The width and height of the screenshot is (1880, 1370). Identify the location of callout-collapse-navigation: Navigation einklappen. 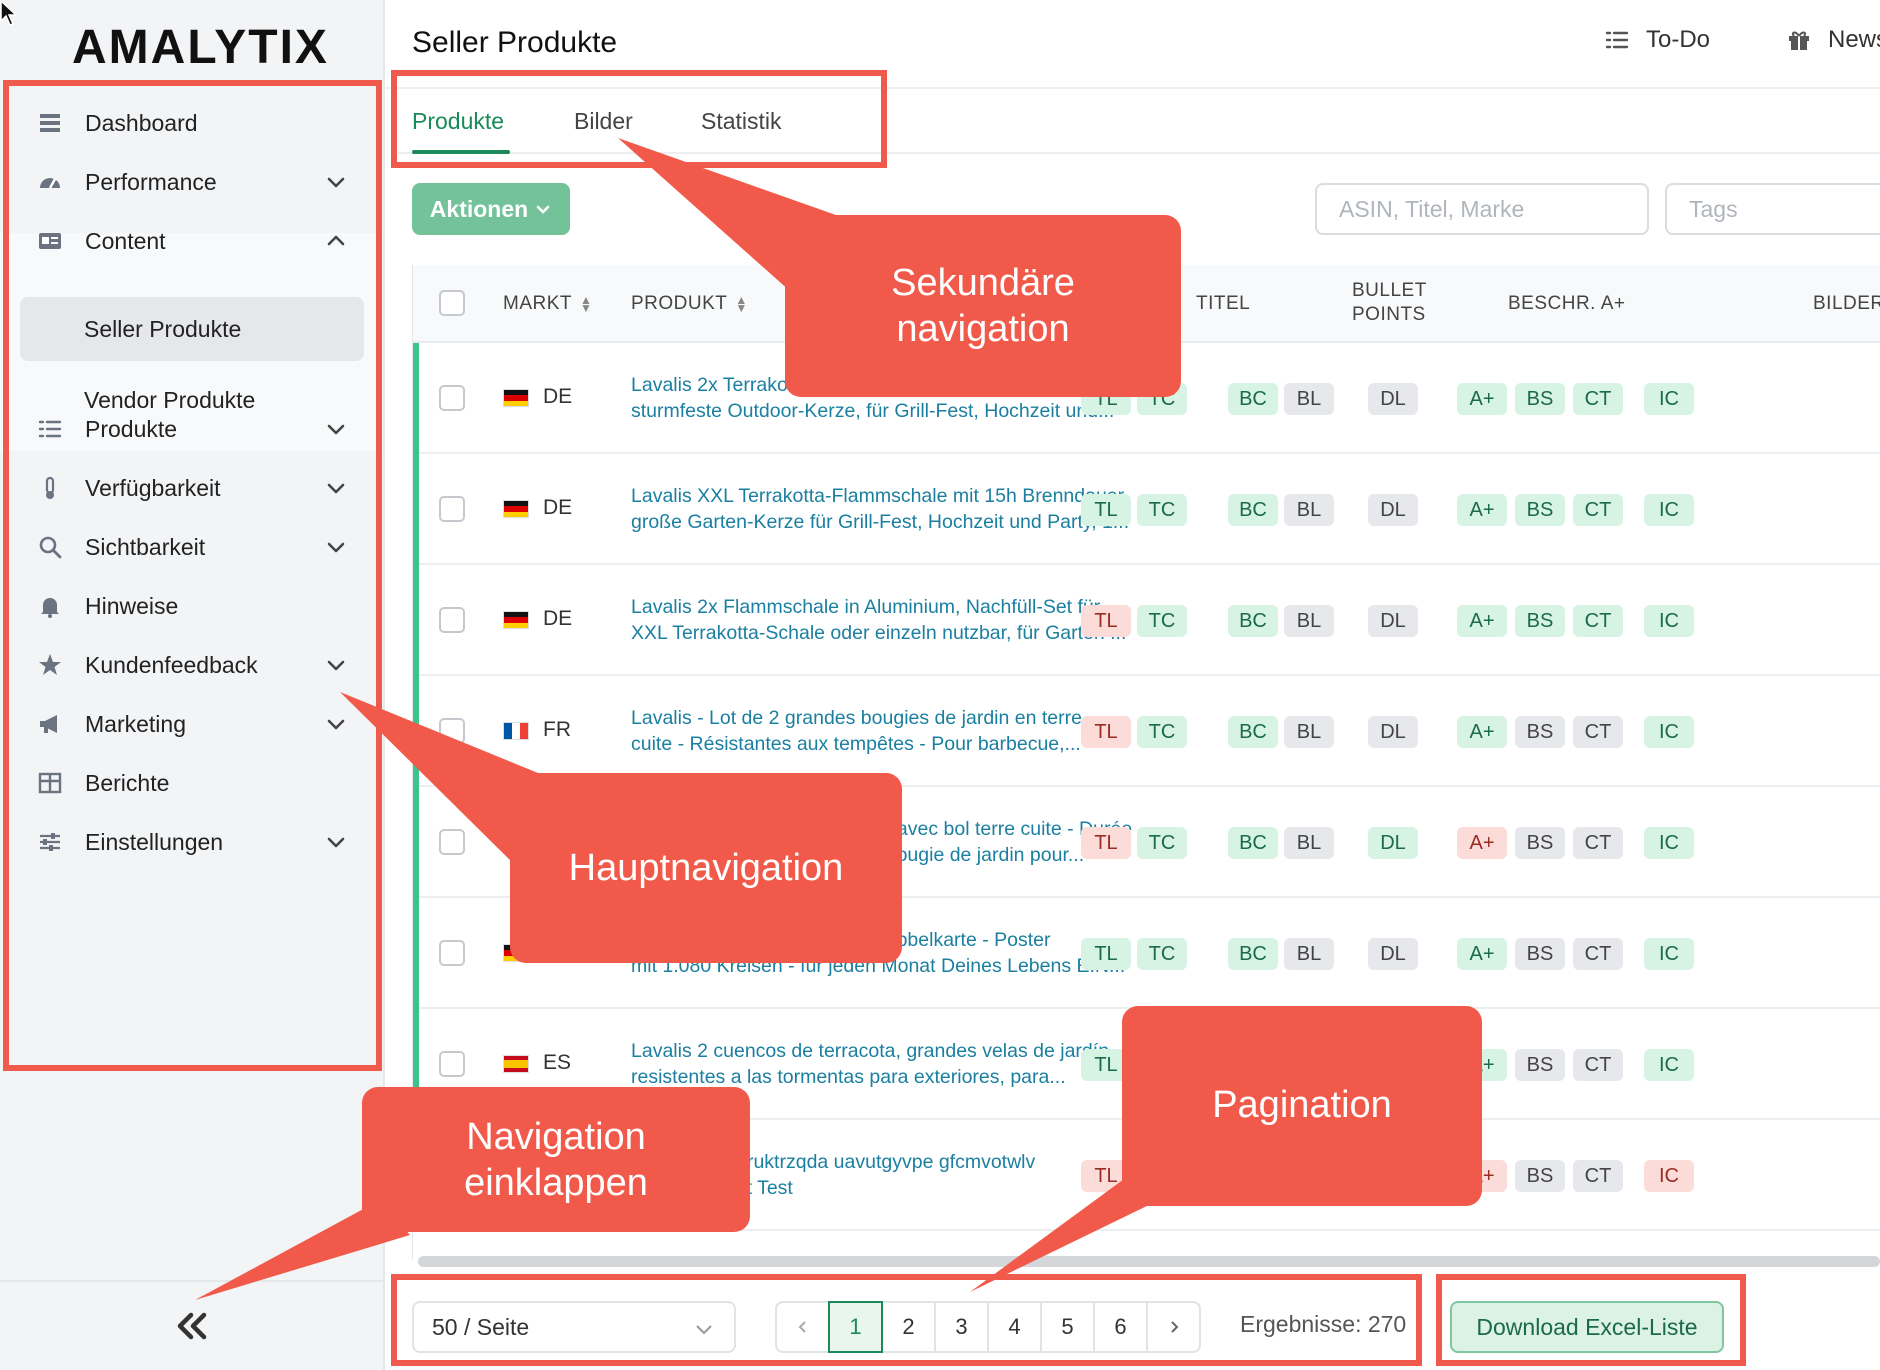
(556, 1159).